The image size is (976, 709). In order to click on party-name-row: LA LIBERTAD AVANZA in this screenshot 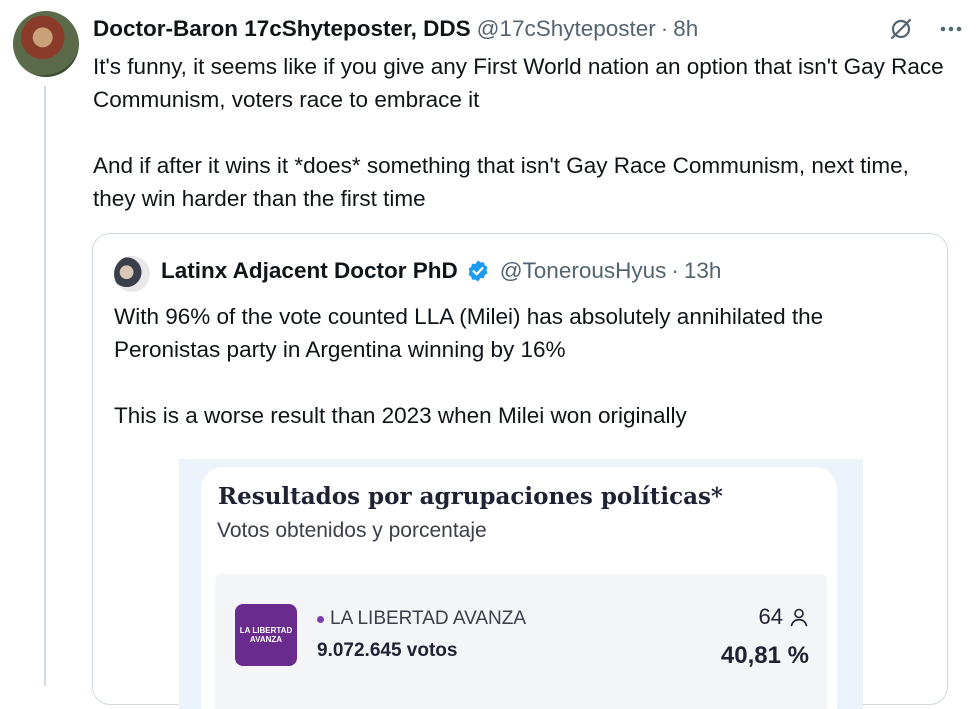, I will do `click(421, 619)`.